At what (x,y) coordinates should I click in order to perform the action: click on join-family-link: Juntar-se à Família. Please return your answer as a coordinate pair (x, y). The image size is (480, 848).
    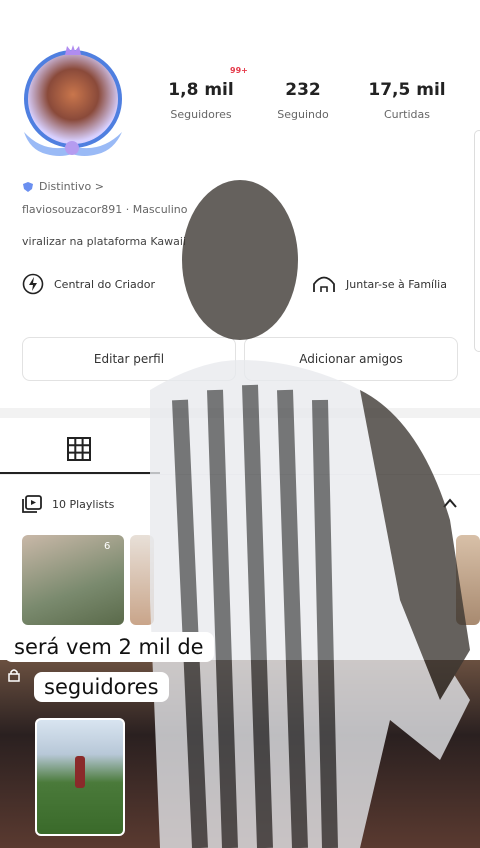
    Looking at the image, I should click on (379, 284).